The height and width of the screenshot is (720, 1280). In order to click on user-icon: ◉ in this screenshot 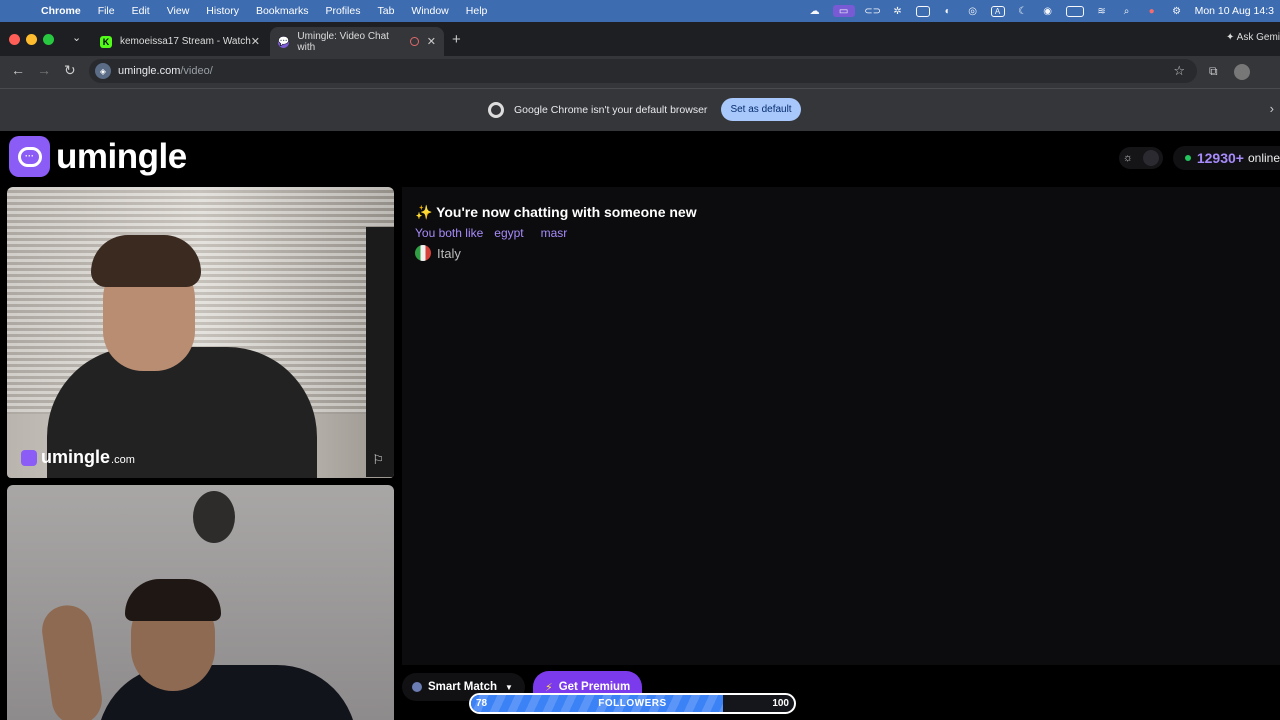, I will do `click(1048, 11)`.